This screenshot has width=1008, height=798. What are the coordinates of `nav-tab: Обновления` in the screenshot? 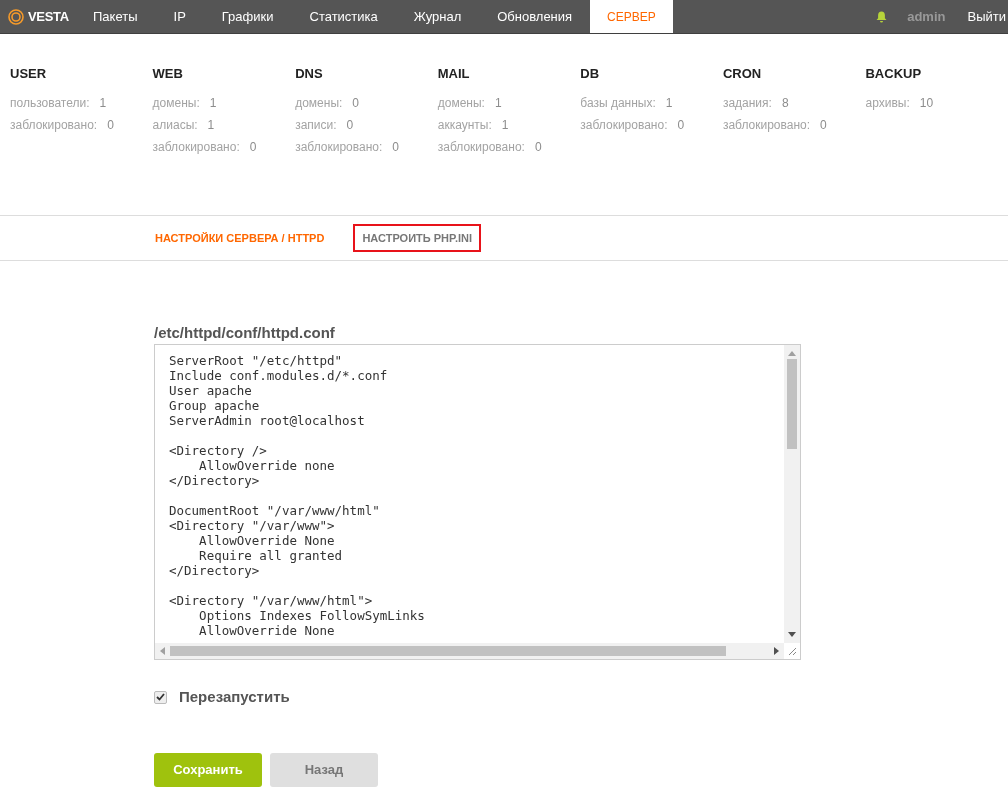 It's located at (535, 16).